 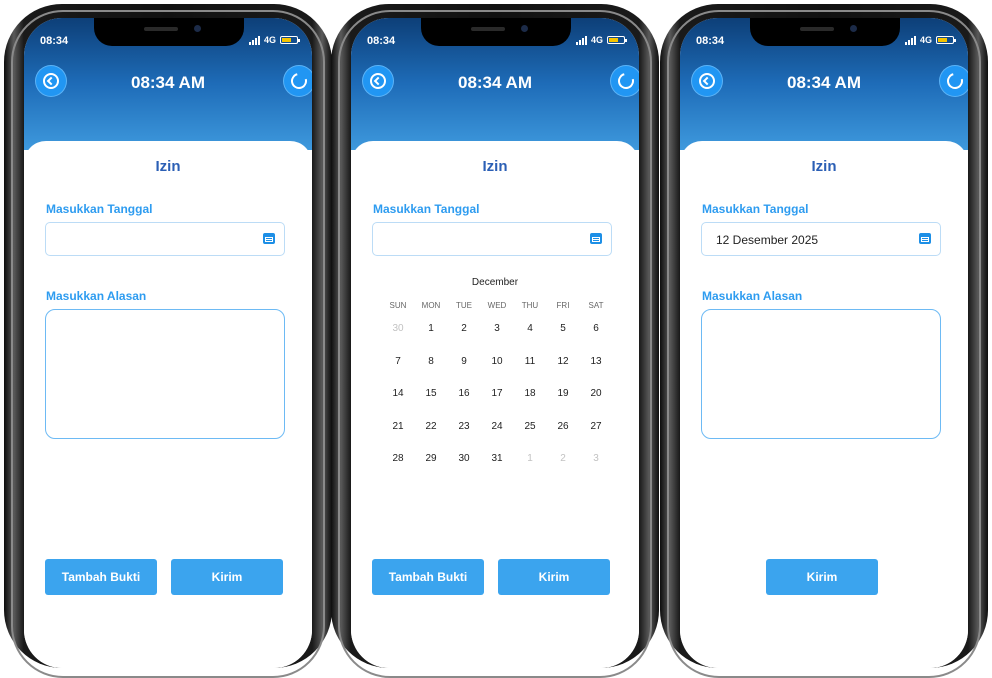 What do you see at coordinates (530, 393) in the screenshot?
I see `calendar-day: 18` at bounding box center [530, 393].